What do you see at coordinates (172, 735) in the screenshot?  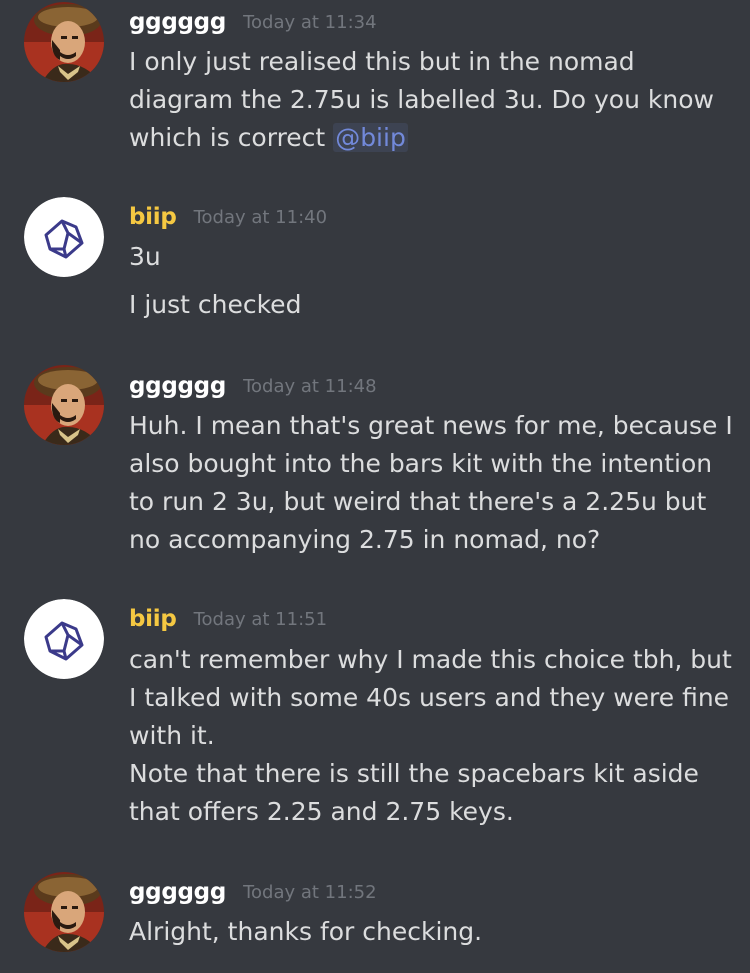 I see `message-line: with it.` at bounding box center [172, 735].